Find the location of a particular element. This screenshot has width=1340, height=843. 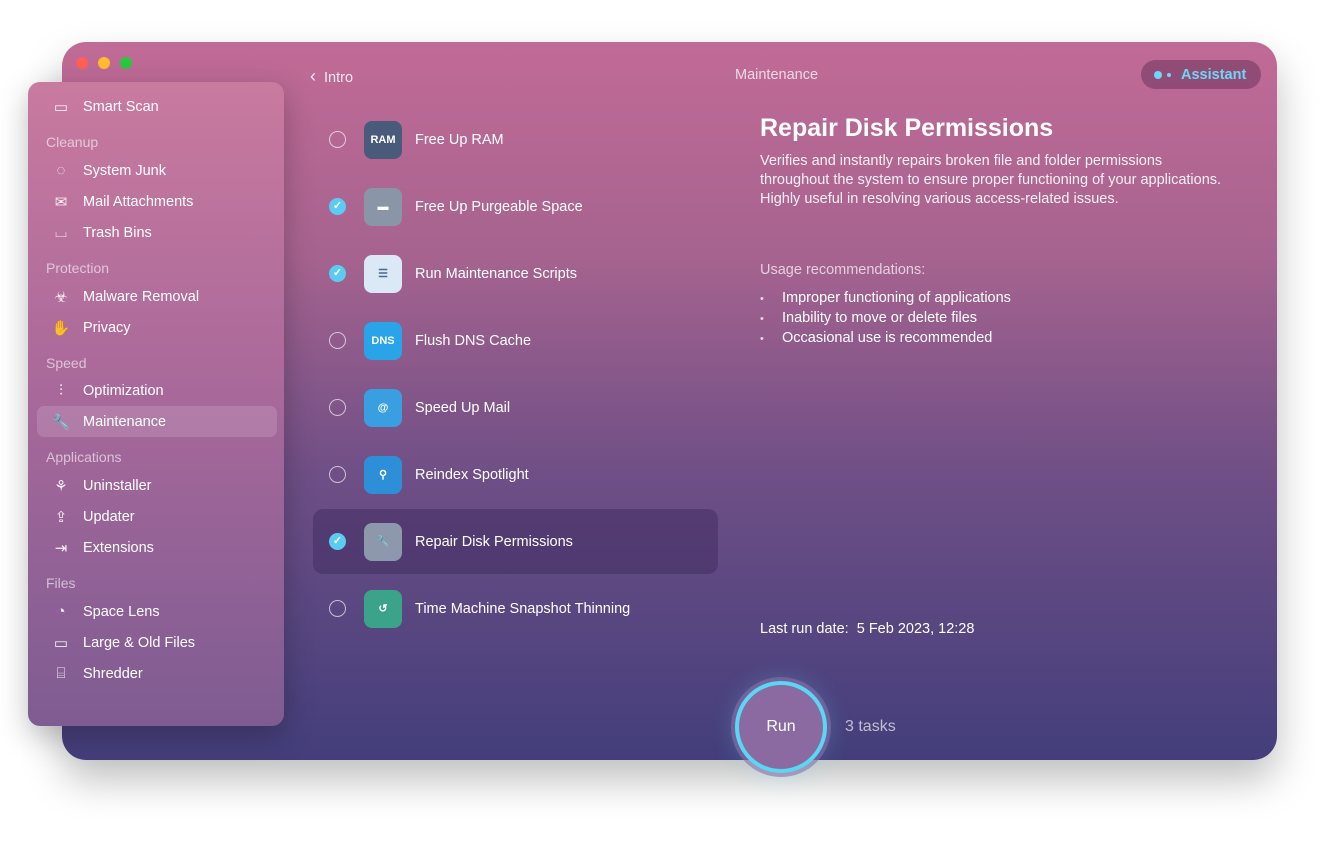

sliders-icon: ⫶ is located at coordinates (61, 390).